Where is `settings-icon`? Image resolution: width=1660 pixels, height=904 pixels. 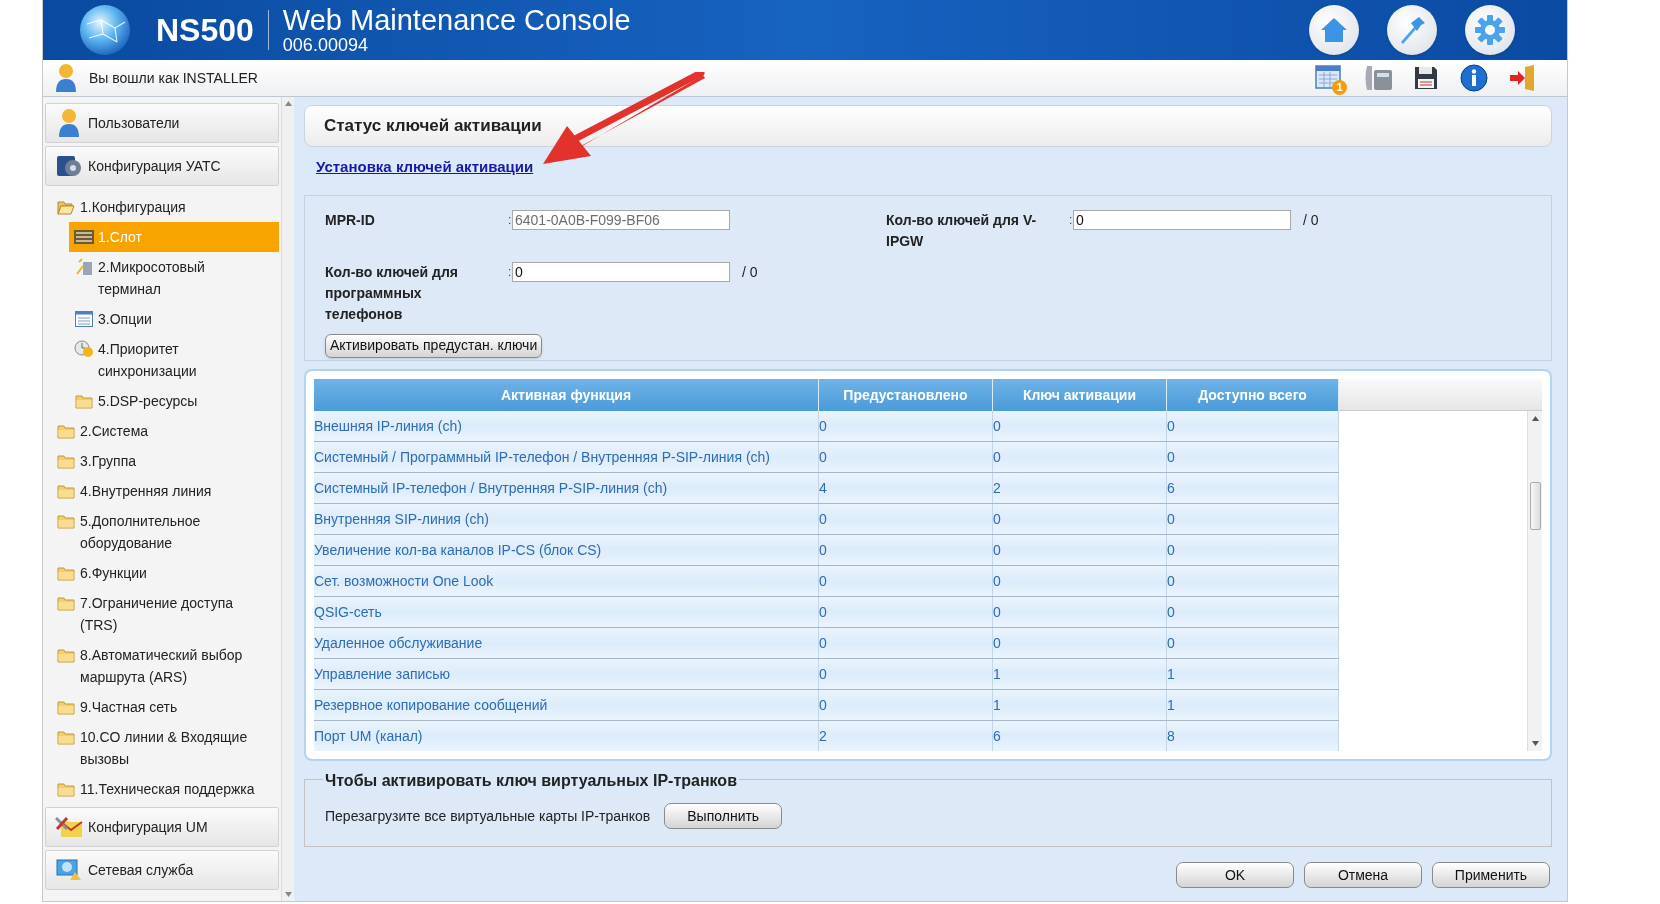 settings-icon is located at coordinates (1490, 30).